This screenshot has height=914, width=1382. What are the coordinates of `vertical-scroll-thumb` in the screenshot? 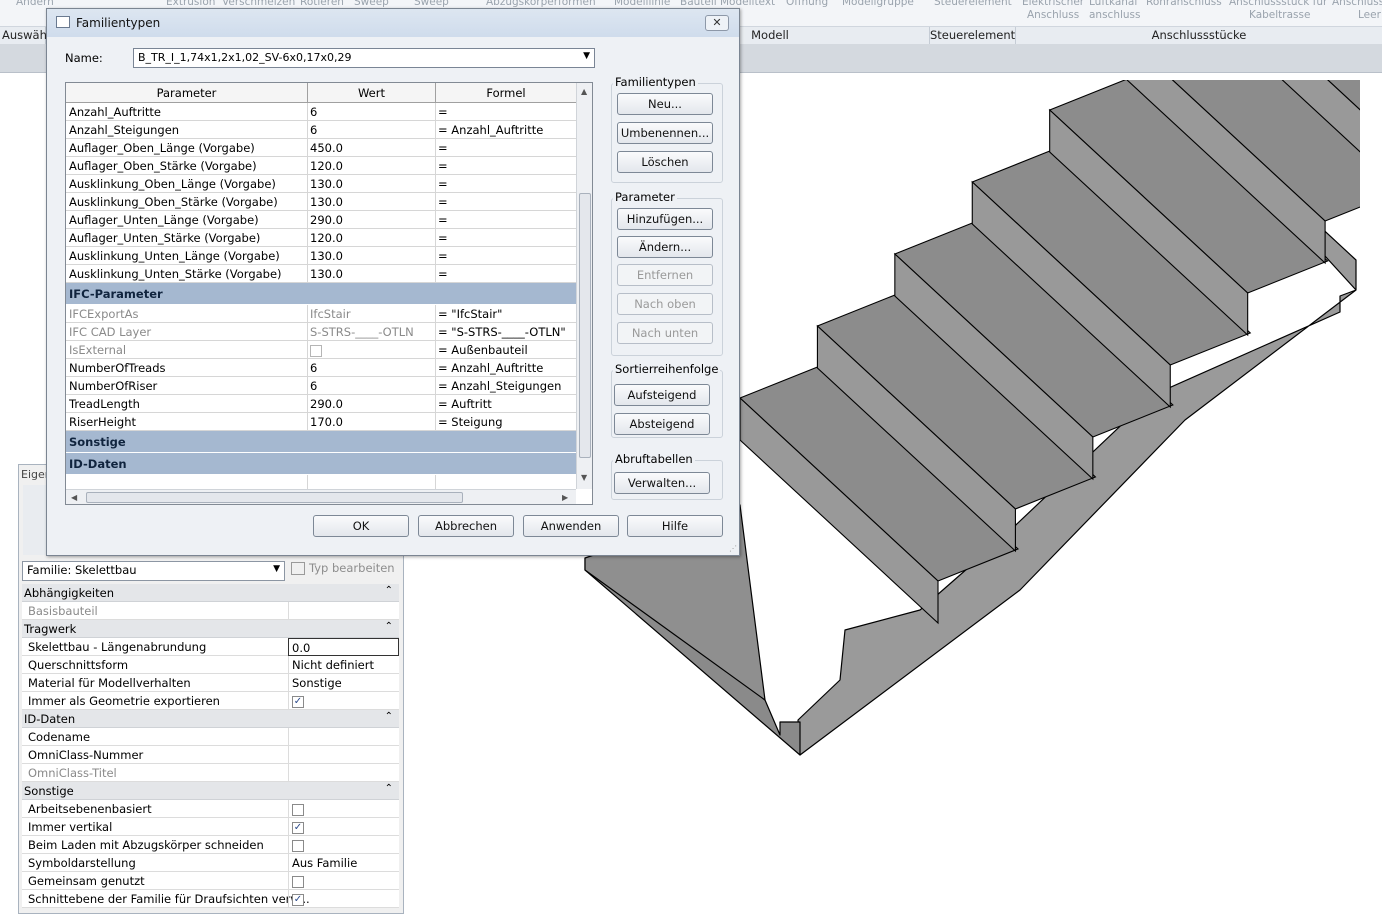 It's located at (585, 325).